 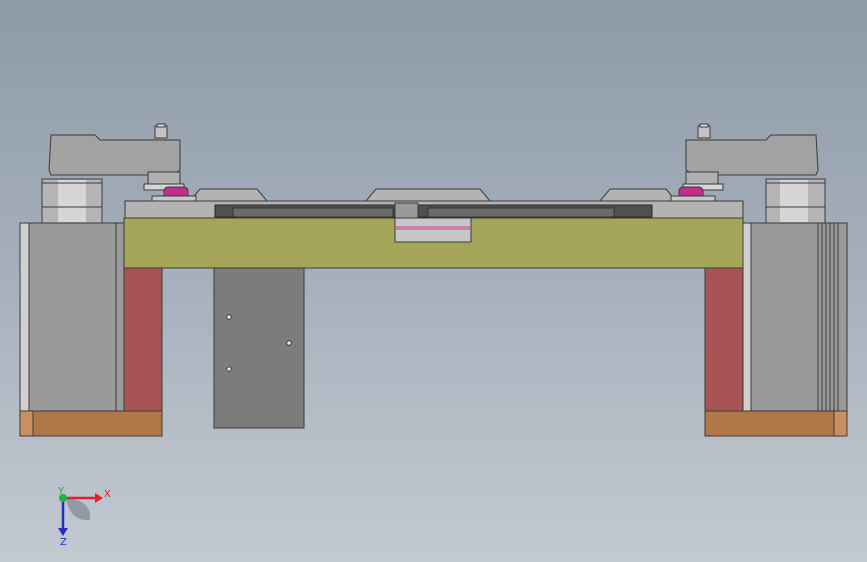 I want to click on plate-center-pocket-inner, so click(x=433, y=228).